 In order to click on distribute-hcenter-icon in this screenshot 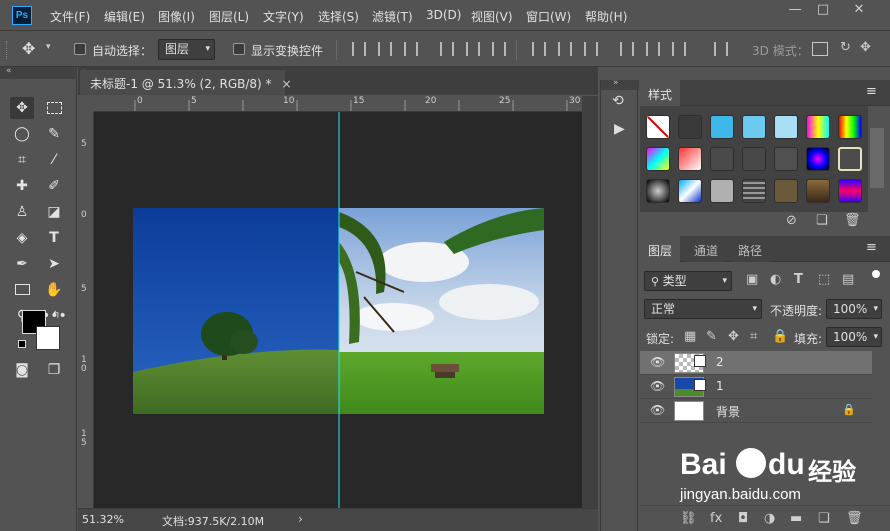, I will do `click(653, 49)`.